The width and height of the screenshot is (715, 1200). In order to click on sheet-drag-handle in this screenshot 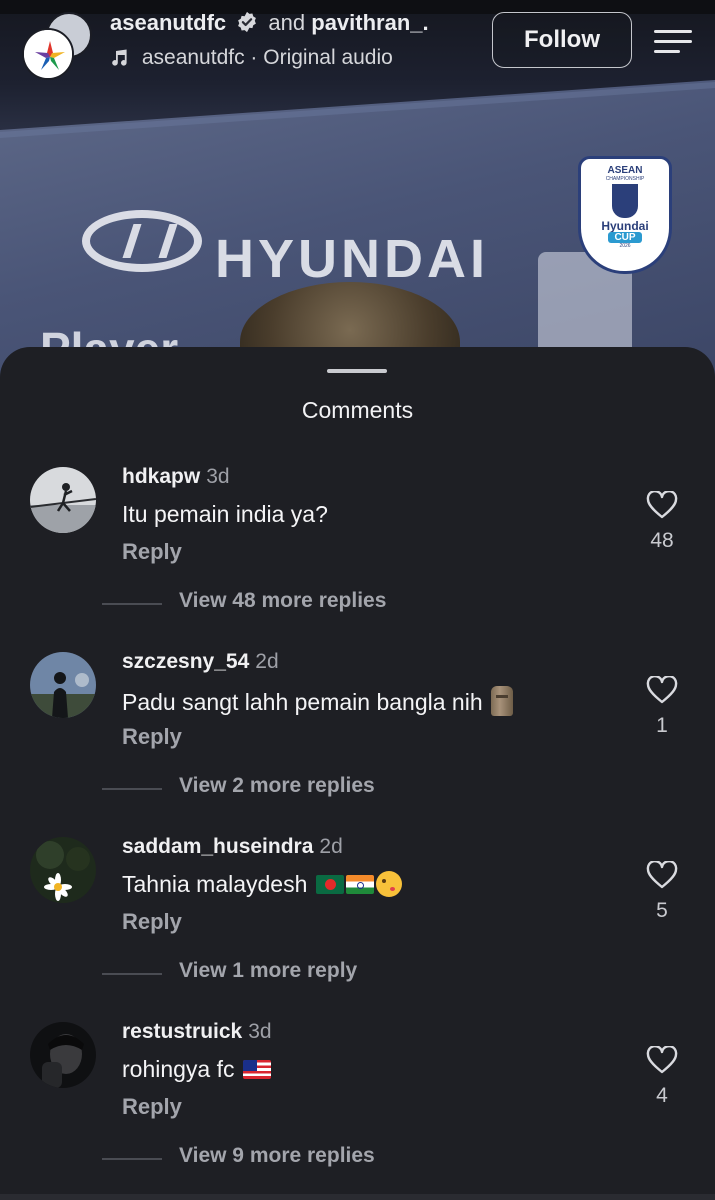, I will do `click(357, 371)`.